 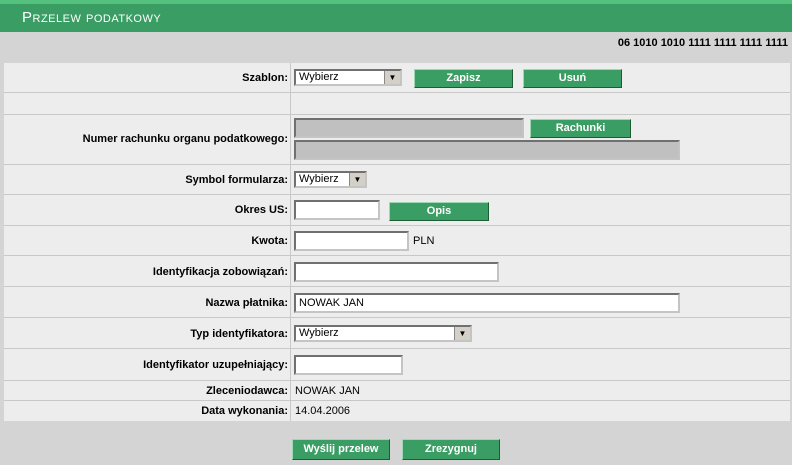 I want to click on tax-account-label: Numer rachunku organu podatkowego:, so click(x=185, y=139).